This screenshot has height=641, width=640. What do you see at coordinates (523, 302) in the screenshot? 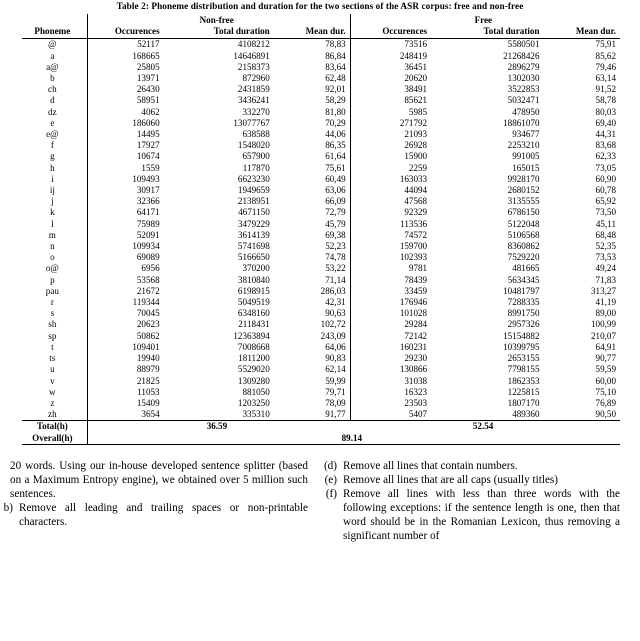
I see `cell-total-duration-free: 7288335` at bounding box center [523, 302].